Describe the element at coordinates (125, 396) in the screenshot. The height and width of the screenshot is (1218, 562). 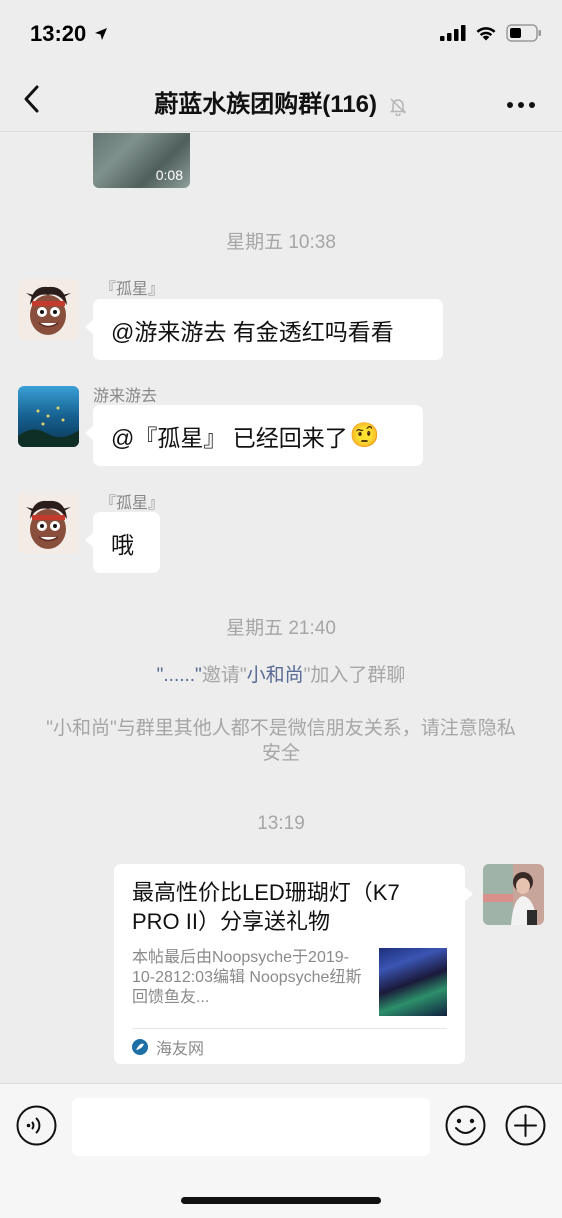
I see `sender-name: 游来游去` at that location.